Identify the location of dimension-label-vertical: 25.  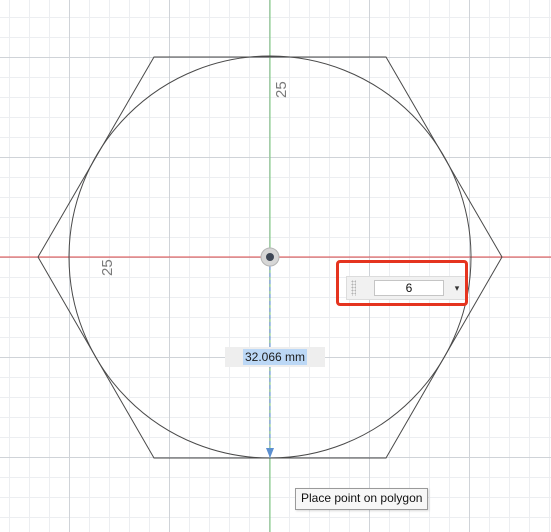
(281, 89).